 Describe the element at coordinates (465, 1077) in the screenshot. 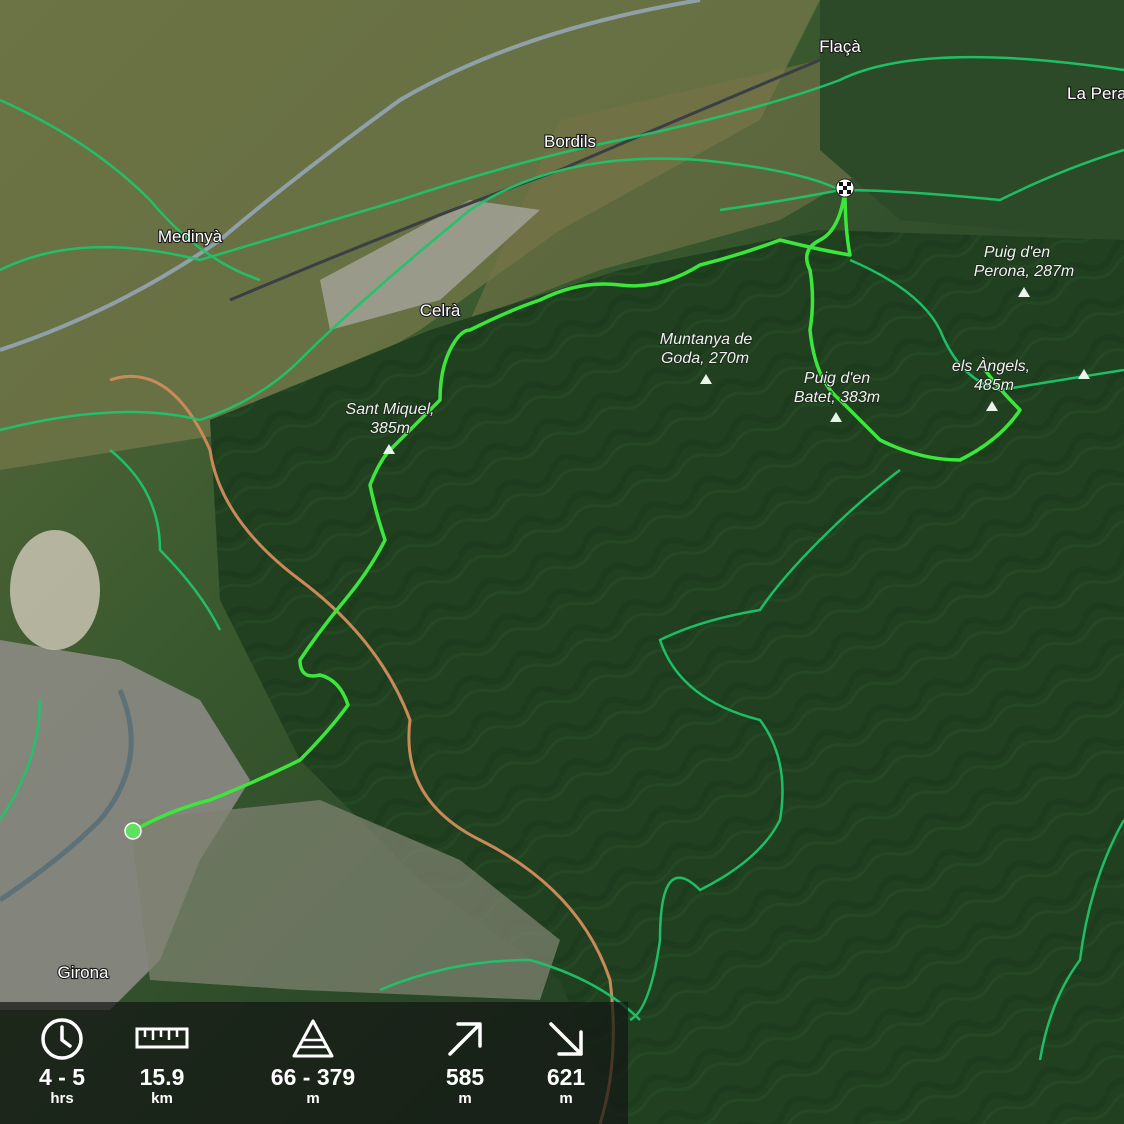

I see `stat-value: 585` at that location.